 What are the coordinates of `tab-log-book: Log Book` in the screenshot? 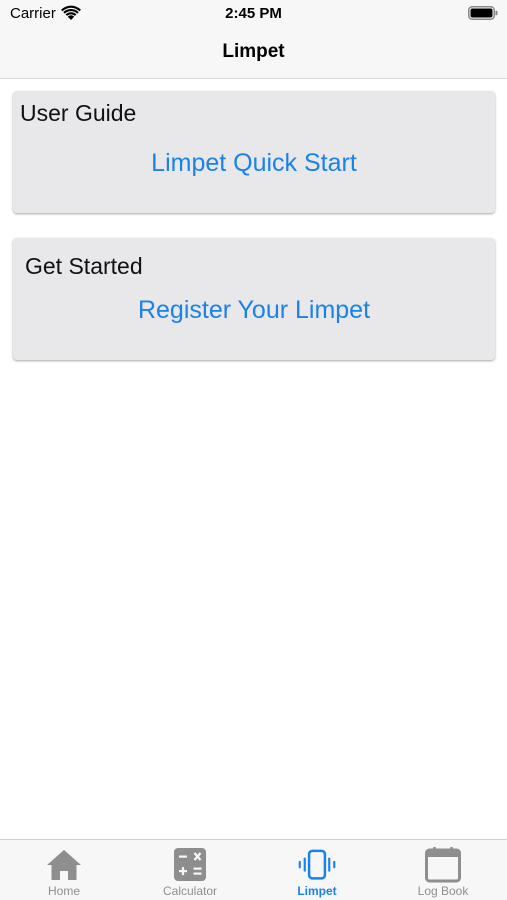 It's located at (443, 870).